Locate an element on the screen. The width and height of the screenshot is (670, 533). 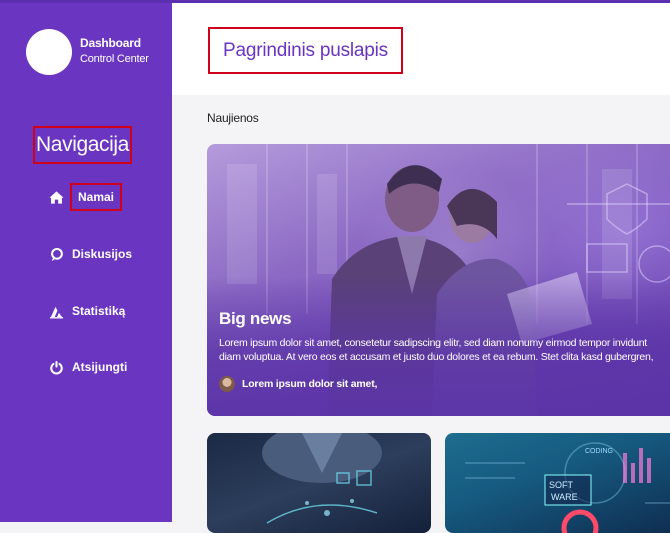
sidebar-item-label: Diskusijos is located at coordinates (102, 254).